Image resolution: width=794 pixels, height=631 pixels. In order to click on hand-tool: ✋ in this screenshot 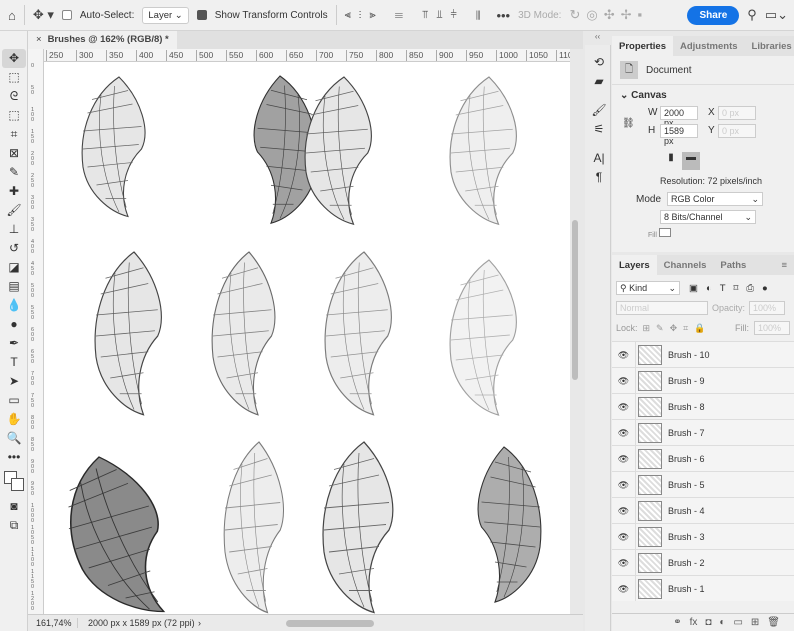, I will do `click(14, 419)`.